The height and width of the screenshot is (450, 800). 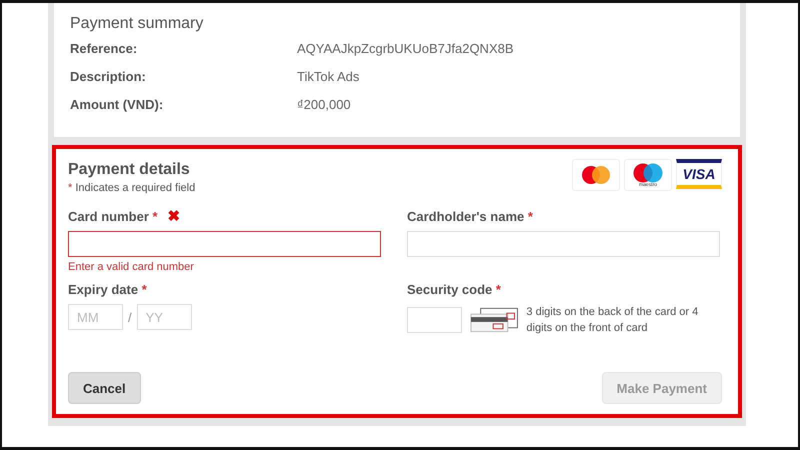 What do you see at coordinates (328, 76) in the screenshot?
I see `field-value: TikTok Ads` at bounding box center [328, 76].